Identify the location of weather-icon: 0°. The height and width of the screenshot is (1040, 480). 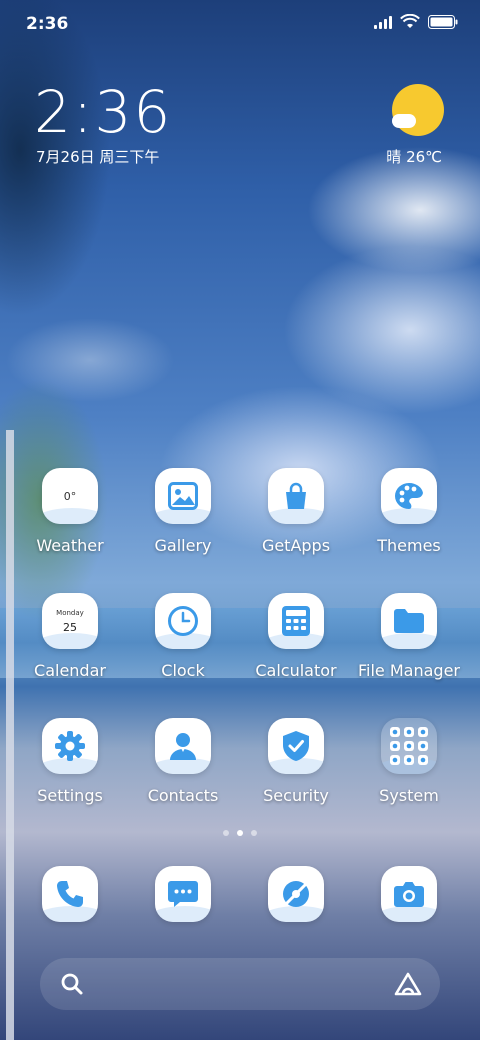
(70, 496).